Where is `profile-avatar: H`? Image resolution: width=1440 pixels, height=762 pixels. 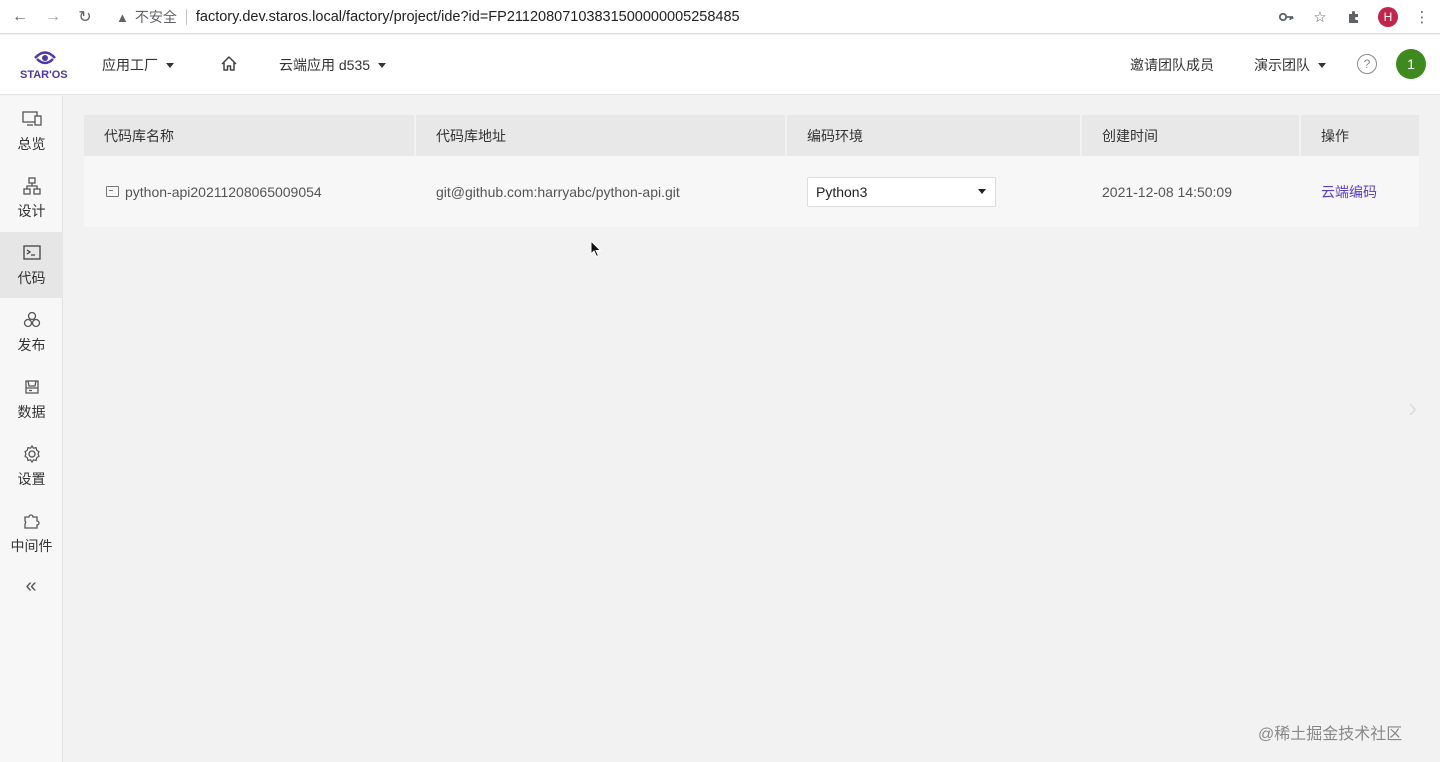 profile-avatar: H is located at coordinates (1388, 17).